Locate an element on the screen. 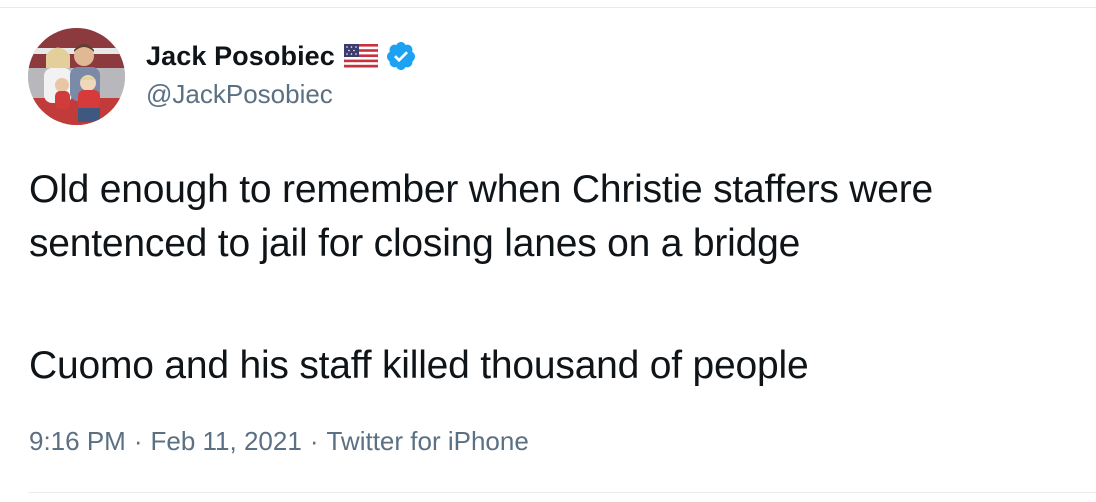  tweet-date: Feb 11, 2021 is located at coordinates (226, 441).